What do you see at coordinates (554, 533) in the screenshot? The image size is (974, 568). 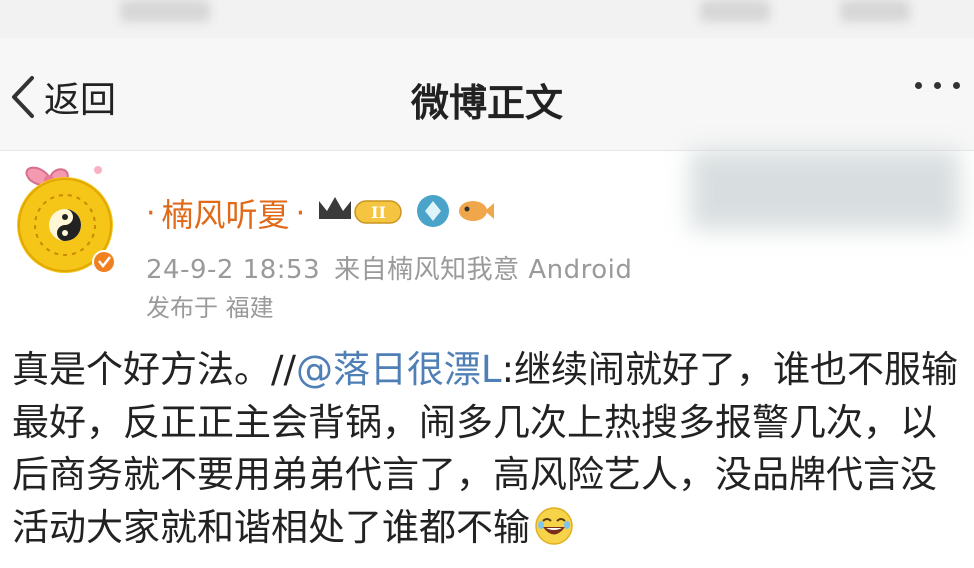 I see `laughing-emoji-icon` at bounding box center [554, 533].